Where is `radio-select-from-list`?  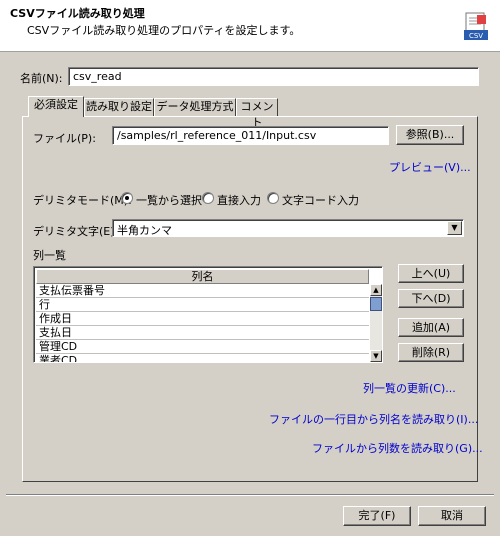 radio-select-from-list is located at coordinates (127, 198).